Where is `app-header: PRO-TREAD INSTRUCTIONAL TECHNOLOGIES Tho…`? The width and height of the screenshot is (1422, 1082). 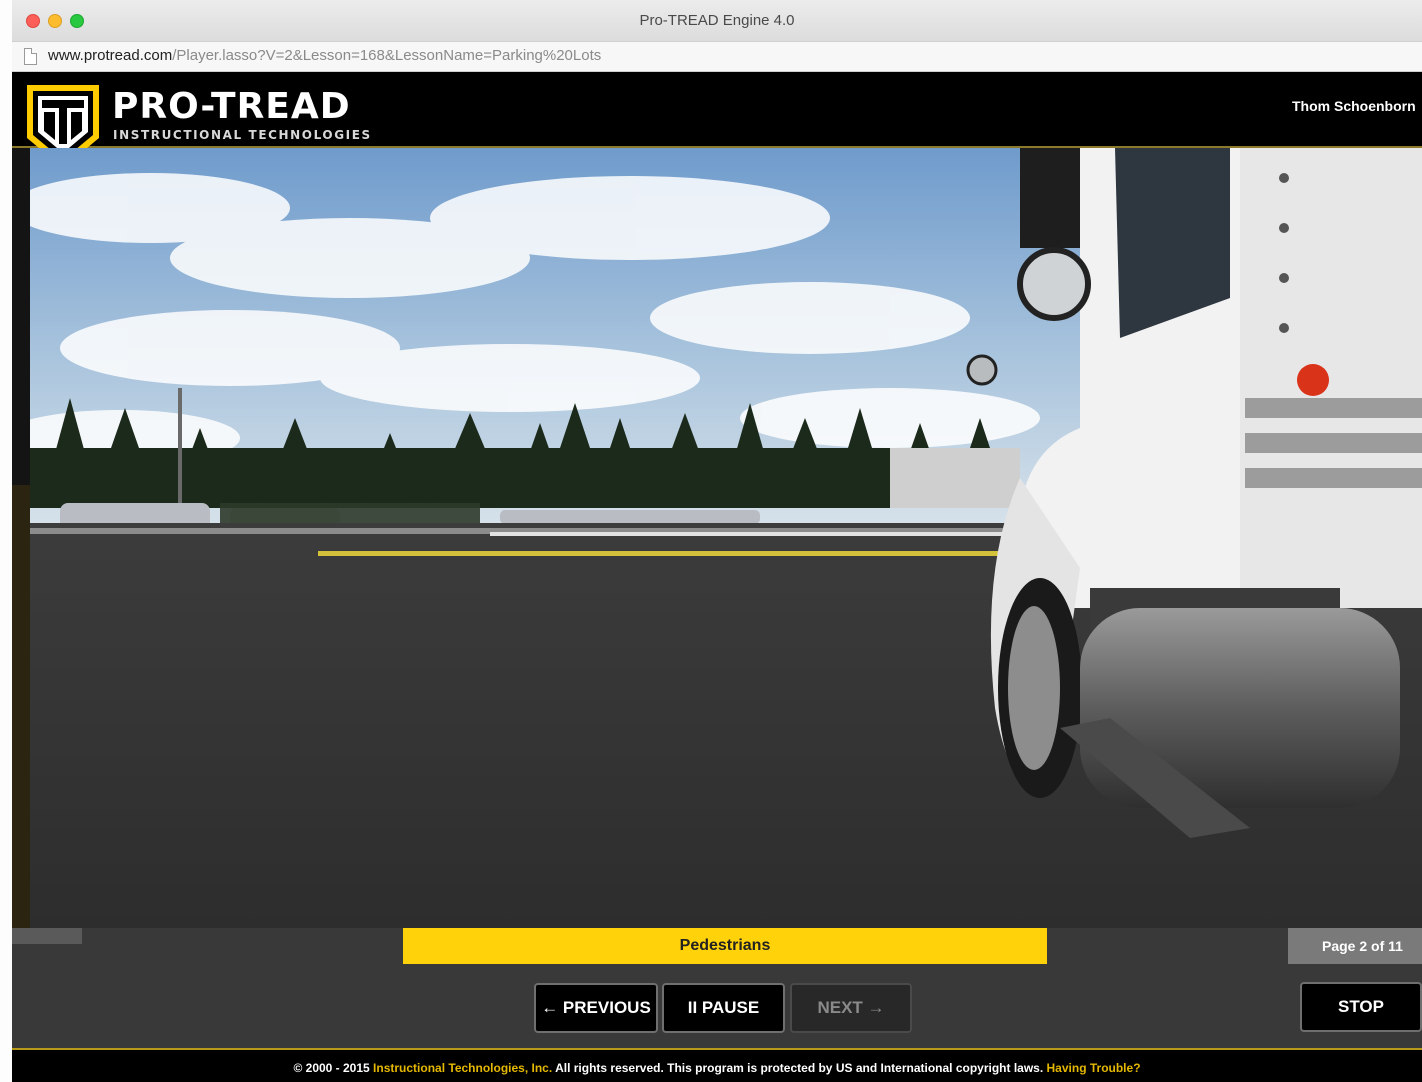 app-header: PRO-TREAD INSTRUCTIONAL TECHNOLOGIES Tho… is located at coordinates (717, 120).